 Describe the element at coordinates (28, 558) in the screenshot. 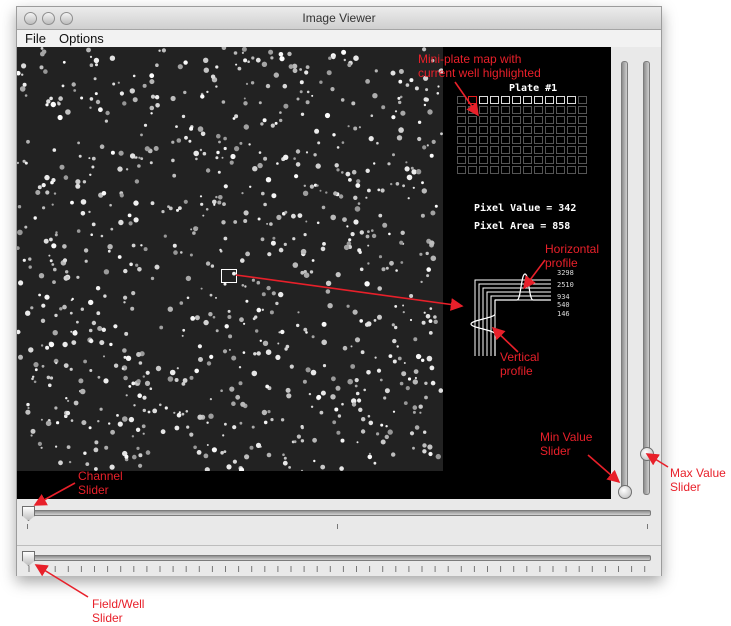

I see `field-well-slider-knob` at that location.